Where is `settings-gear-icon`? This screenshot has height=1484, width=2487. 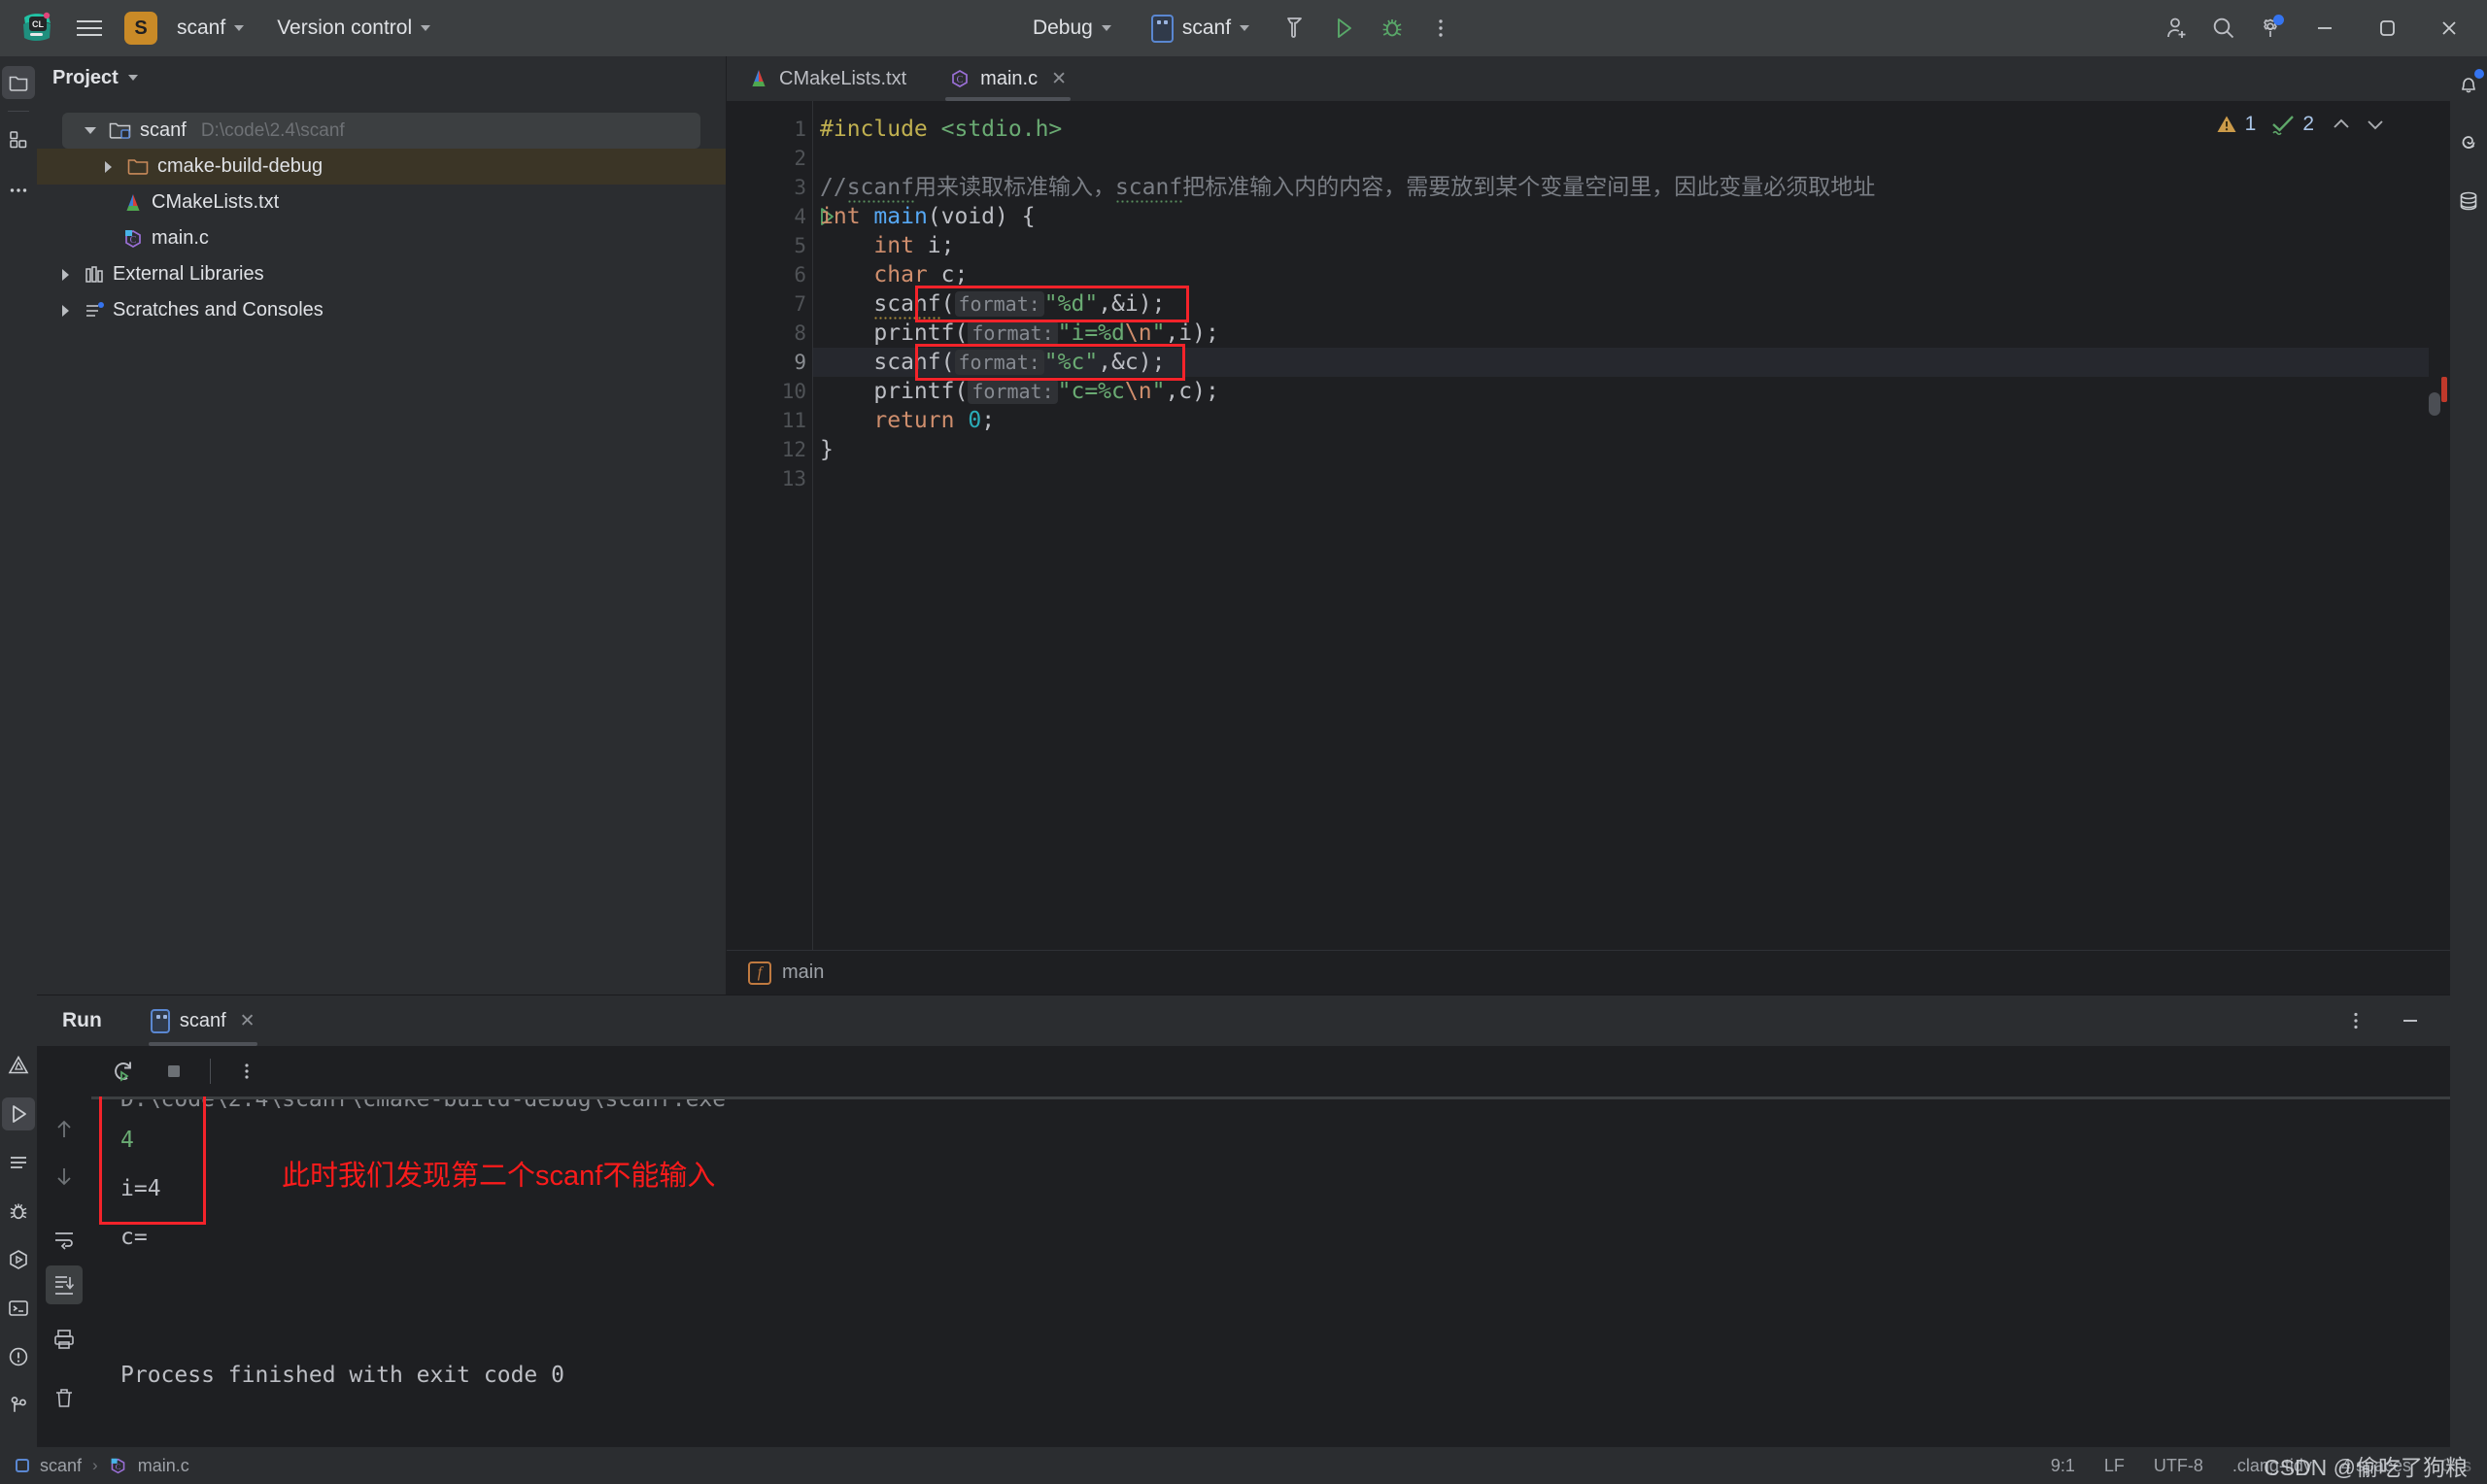
settings-gear-icon is located at coordinates (2270, 28).